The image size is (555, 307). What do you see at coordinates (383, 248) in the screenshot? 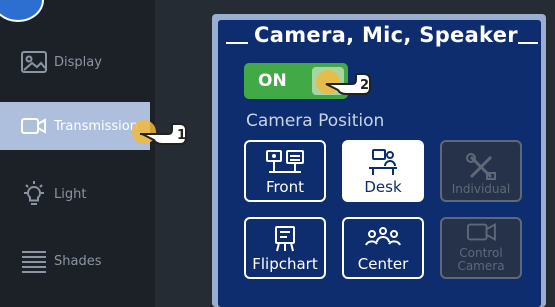
I see `position-center-button: Center` at bounding box center [383, 248].